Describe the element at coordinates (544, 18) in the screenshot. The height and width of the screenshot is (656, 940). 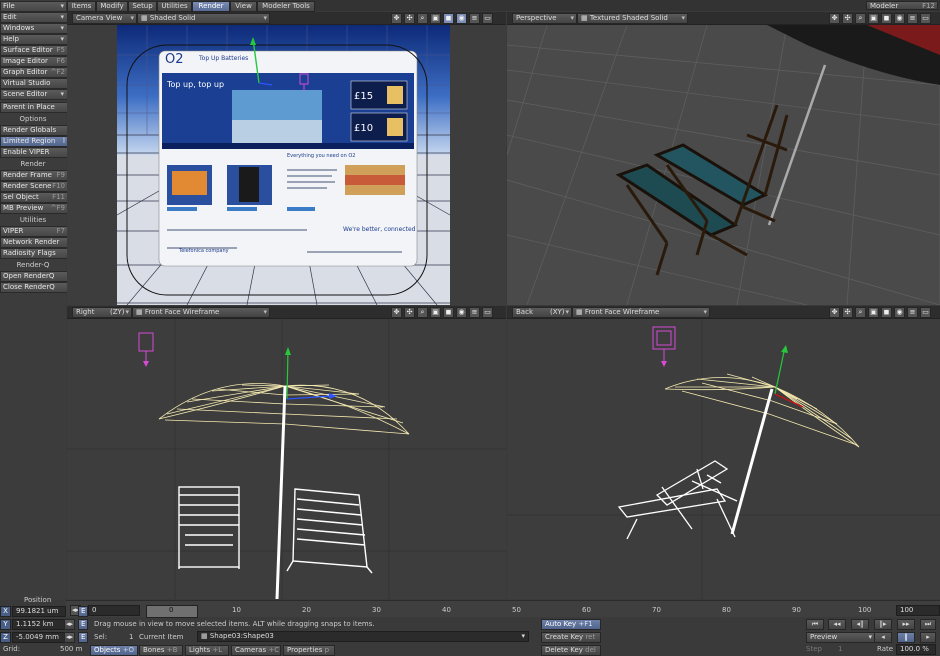
I see `view-type-select: Perspective` at that location.